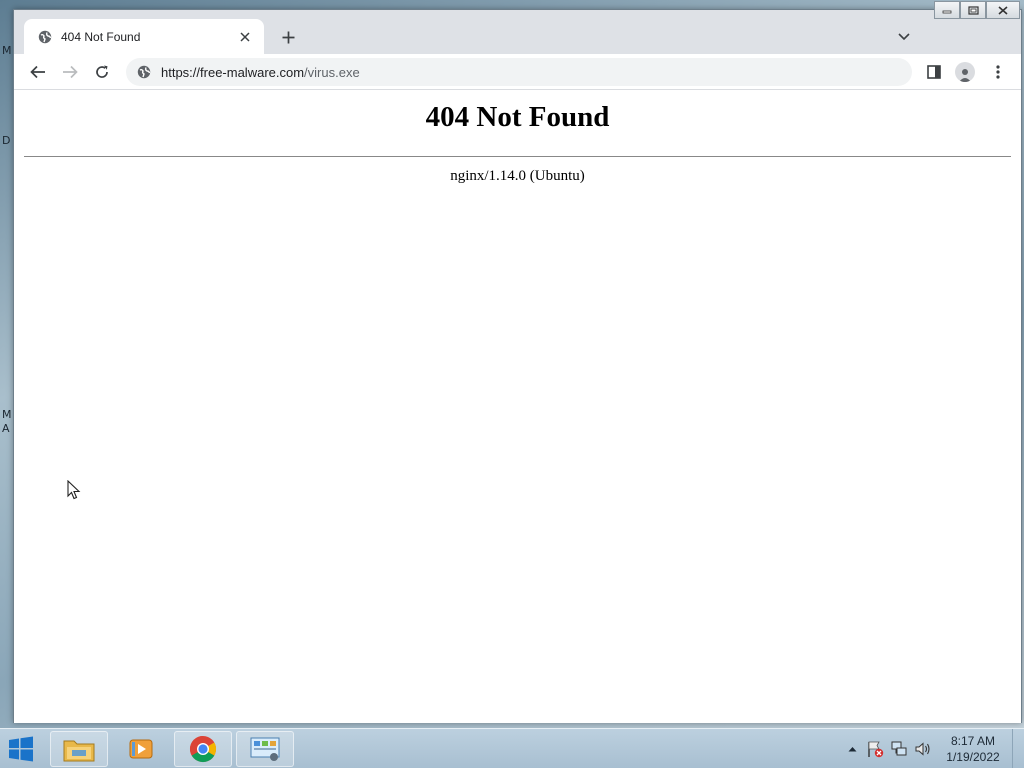 The width and height of the screenshot is (1024, 768). I want to click on media-player-icon, so click(141, 749).